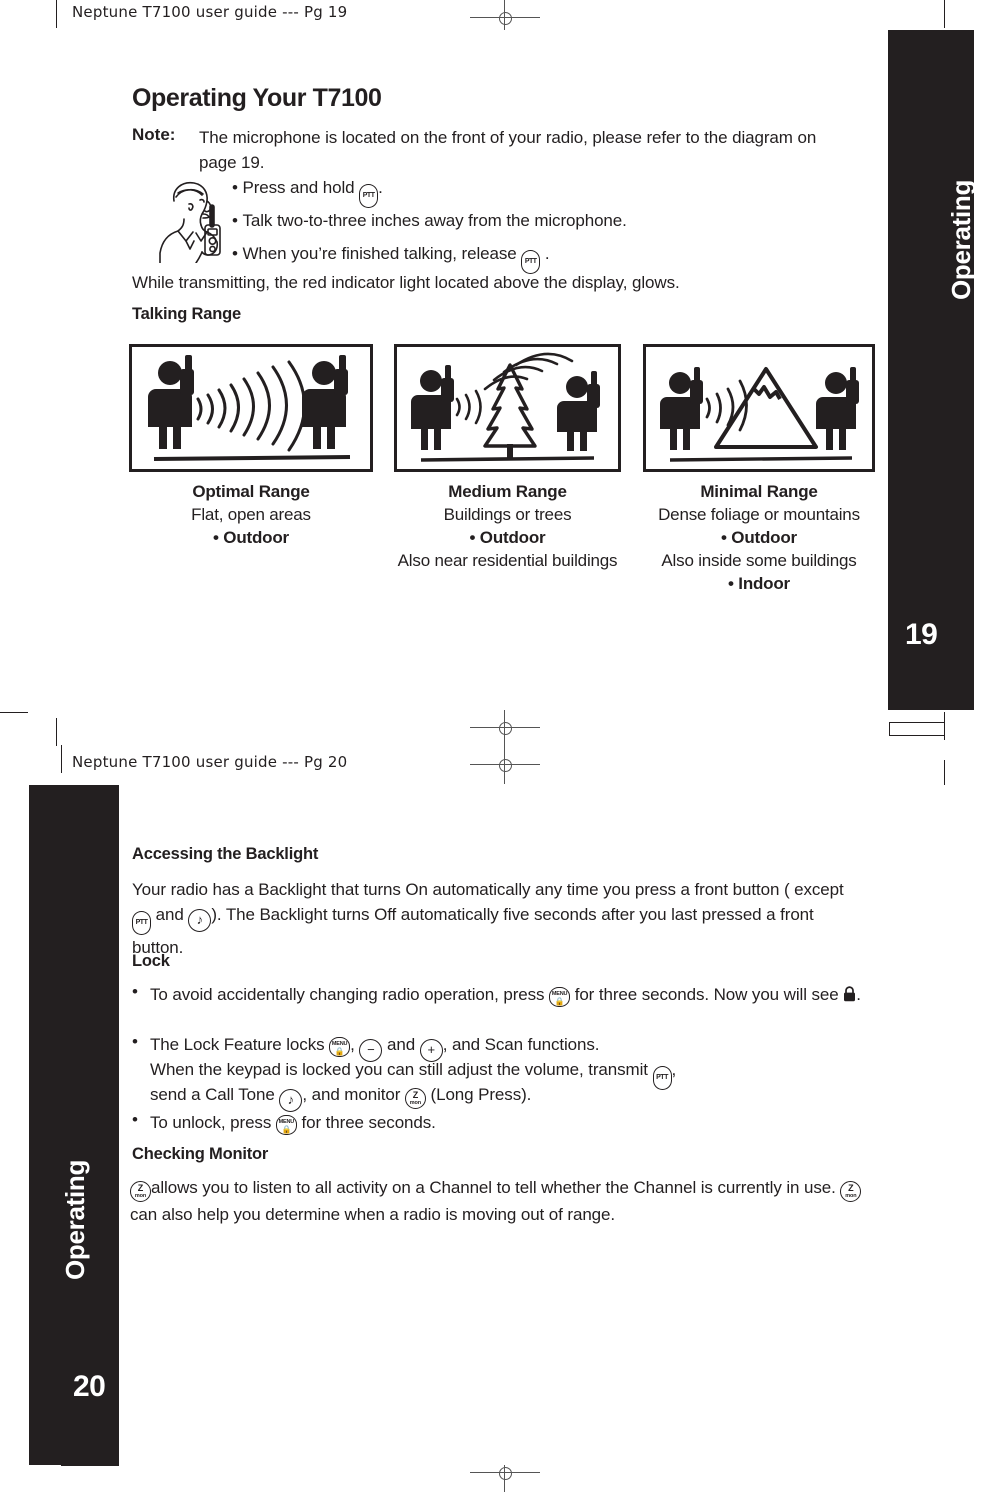 This screenshot has width=1004, height=1497. Describe the element at coordinates (298, 187) in the screenshot. I see `bullet-text: Press and hold` at that location.